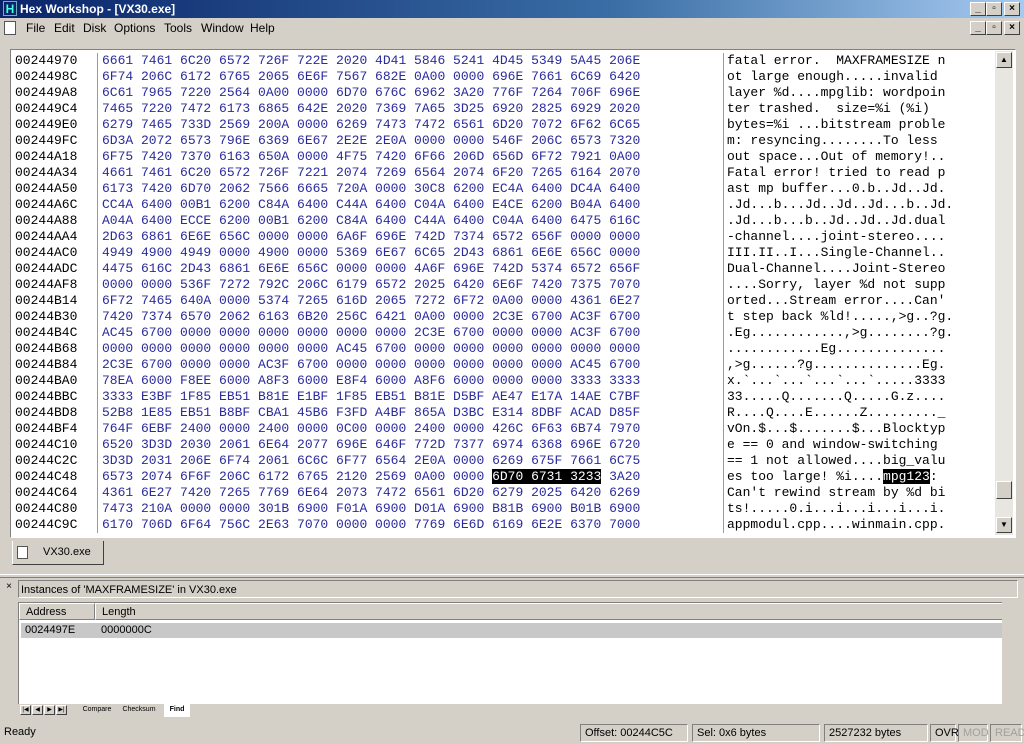 This screenshot has width=1024, height=744. Describe the element at coordinates (860, 301) in the screenshot. I see `row-ascii-text: orted...Stream error....Can'` at that location.